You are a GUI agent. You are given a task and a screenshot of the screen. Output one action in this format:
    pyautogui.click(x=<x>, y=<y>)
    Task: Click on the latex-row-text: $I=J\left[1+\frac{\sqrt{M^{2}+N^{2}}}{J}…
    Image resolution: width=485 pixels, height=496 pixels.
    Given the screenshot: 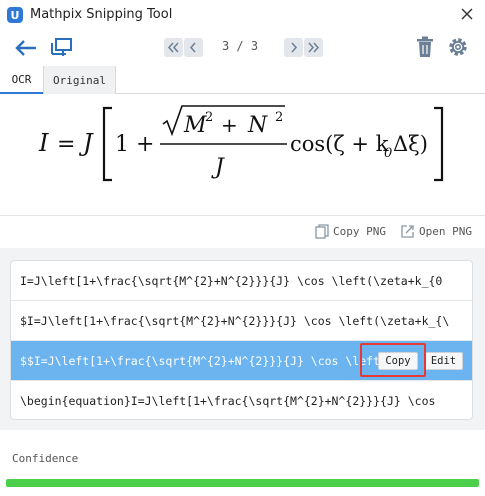 What is the action you would take?
    pyautogui.click(x=235, y=321)
    